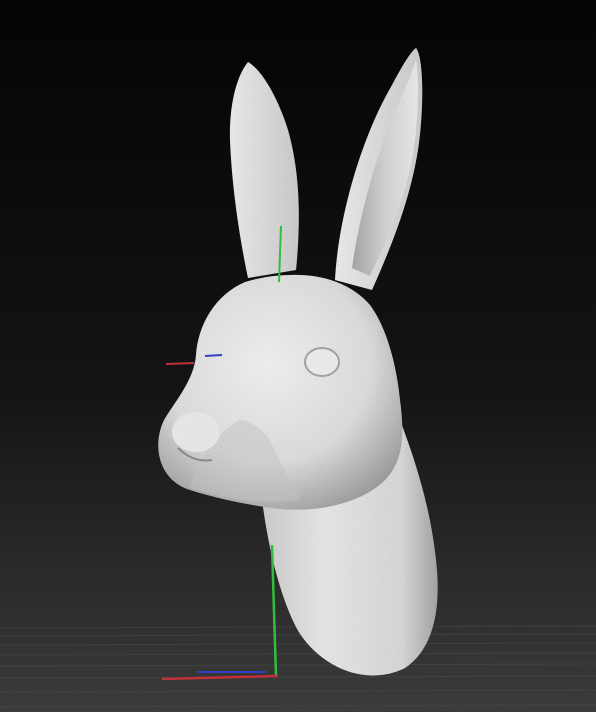 The image size is (596, 712). Describe the element at coordinates (322, 362) in the screenshot. I see `rabbit-eye` at that location.